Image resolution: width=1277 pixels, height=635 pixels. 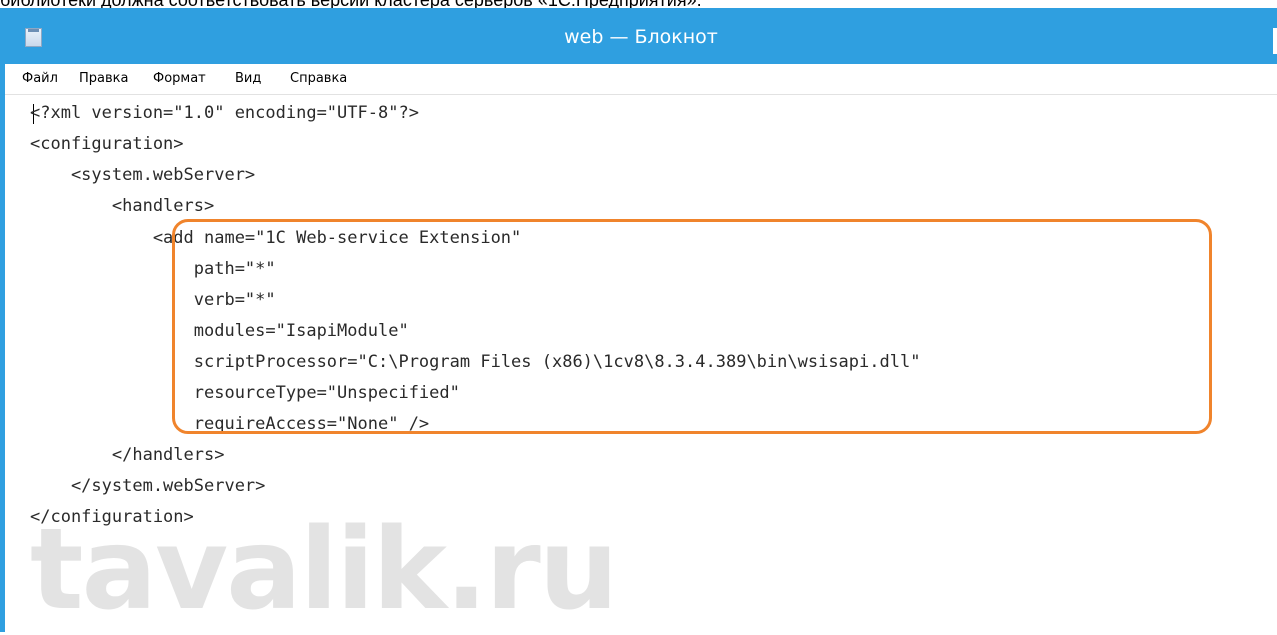 What do you see at coordinates (122, 206) in the screenshot?
I see `code-line: <handlers>` at bounding box center [122, 206].